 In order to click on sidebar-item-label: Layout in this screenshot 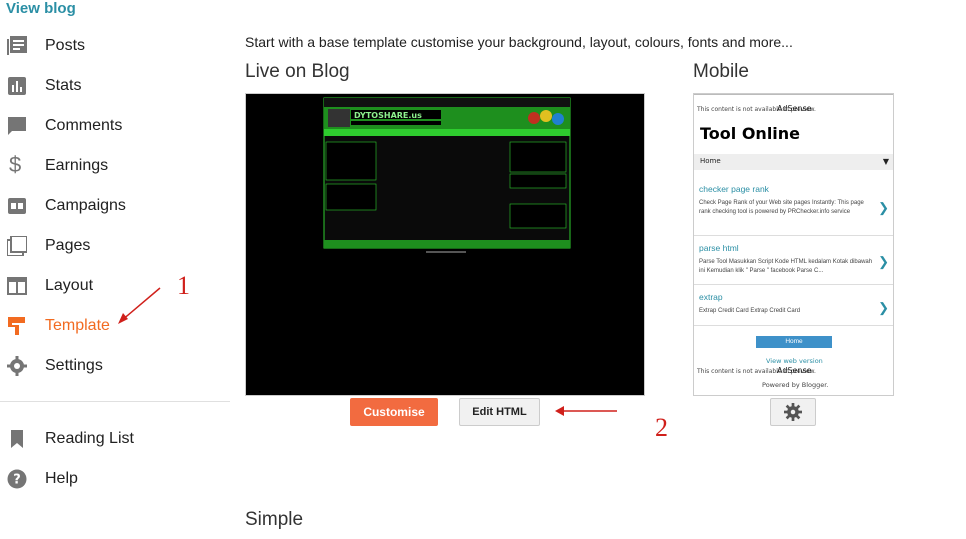, I will do `click(69, 285)`.